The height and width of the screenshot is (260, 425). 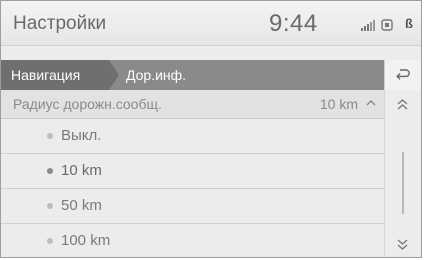 I want to click on option-label: 10 km, so click(x=81, y=170).